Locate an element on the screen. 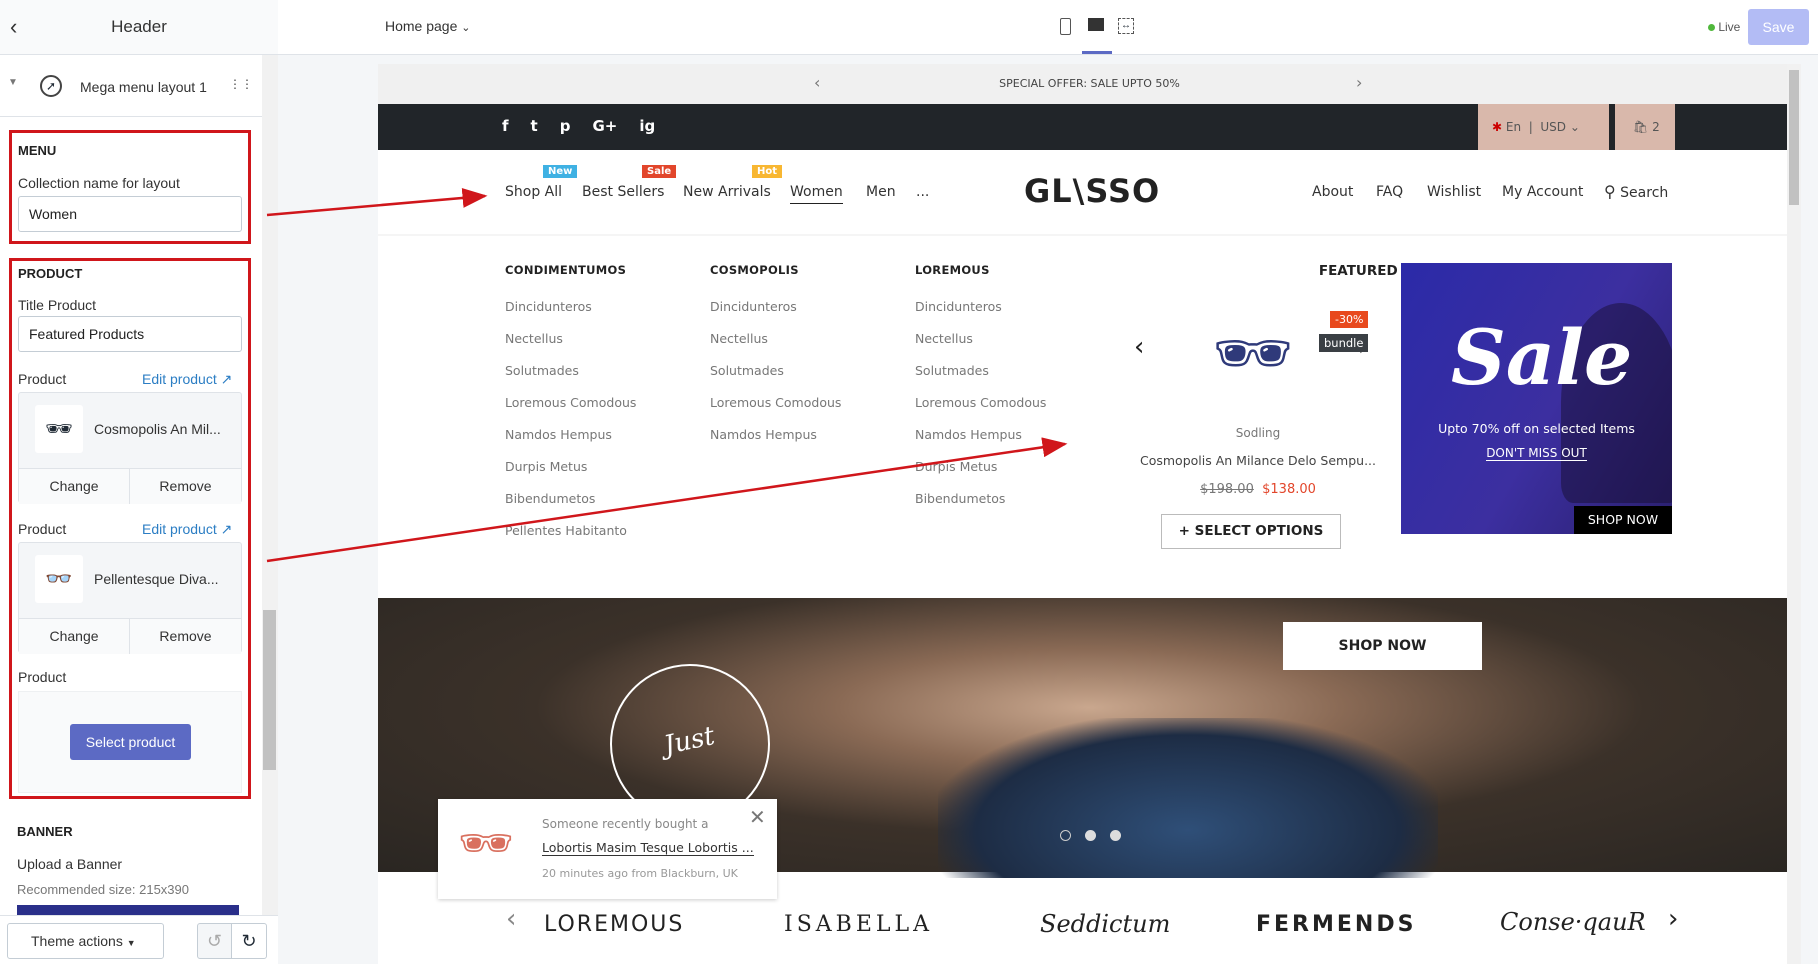  arrow-product is located at coordinates (667, 500).